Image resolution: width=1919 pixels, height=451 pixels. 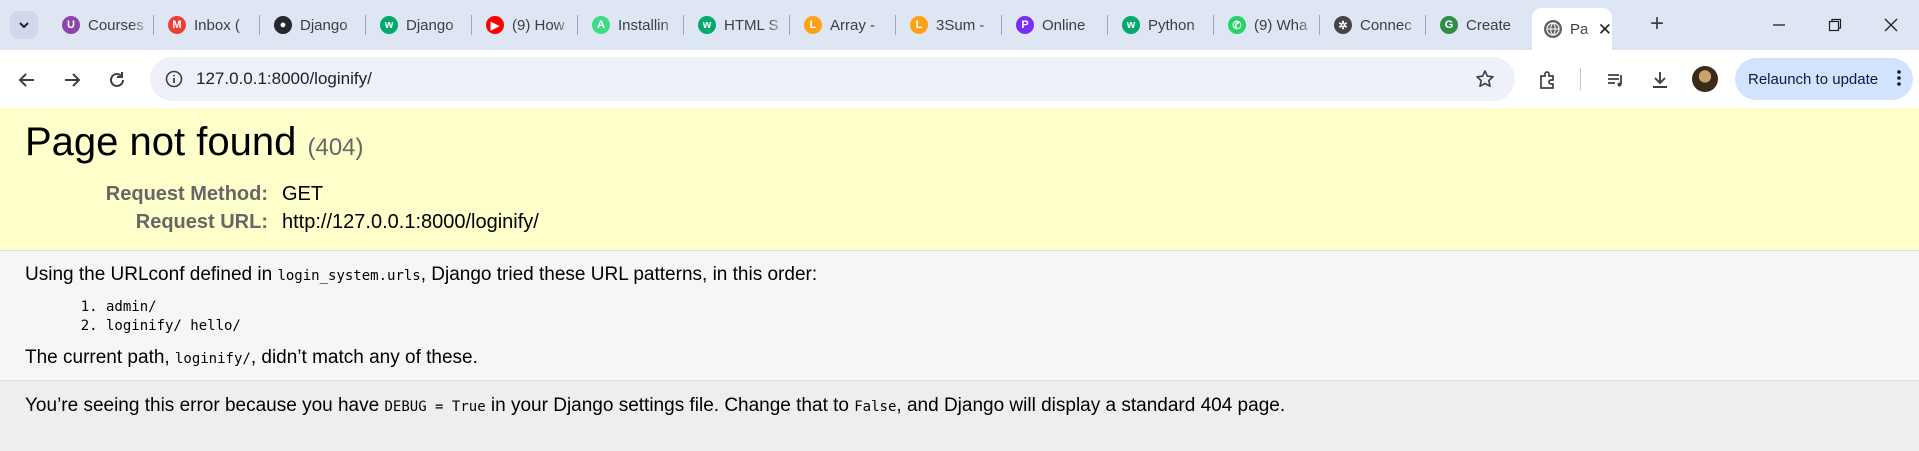 I want to click on meta-key: Request Method:, so click(x=186, y=194).